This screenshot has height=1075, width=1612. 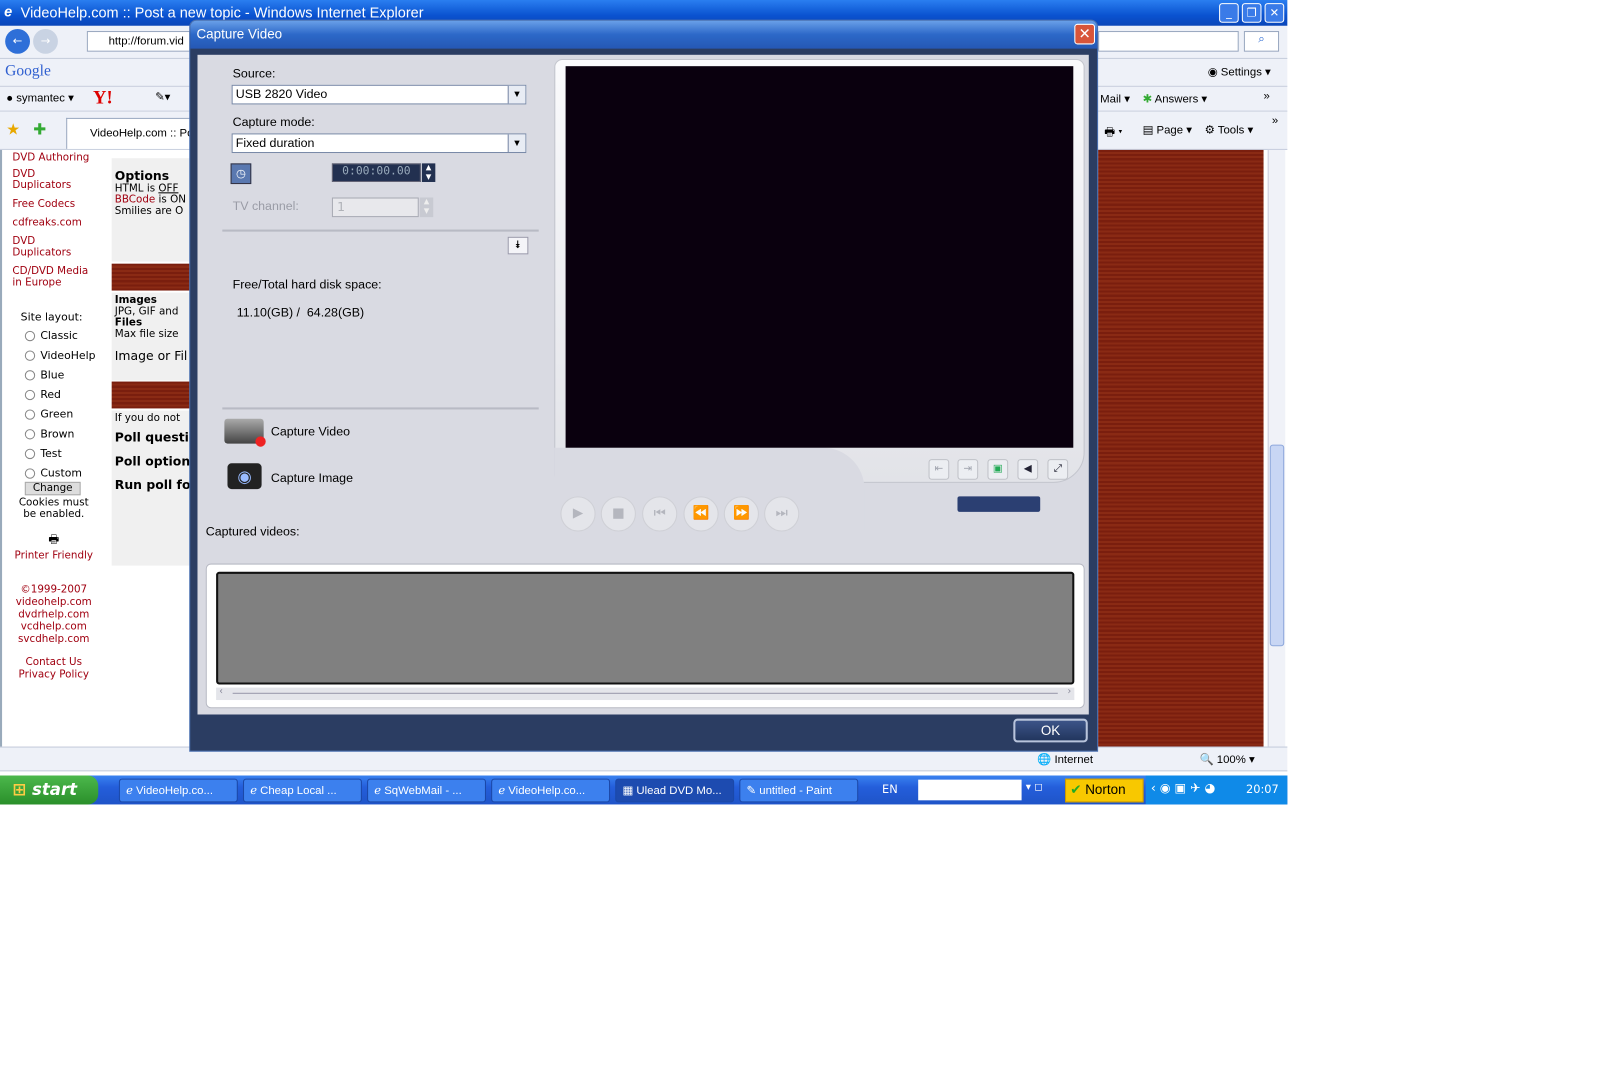 What do you see at coordinates (939, 469) in the screenshot?
I see `mark-in-icon: ⇤` at bounding box center [939, 469].